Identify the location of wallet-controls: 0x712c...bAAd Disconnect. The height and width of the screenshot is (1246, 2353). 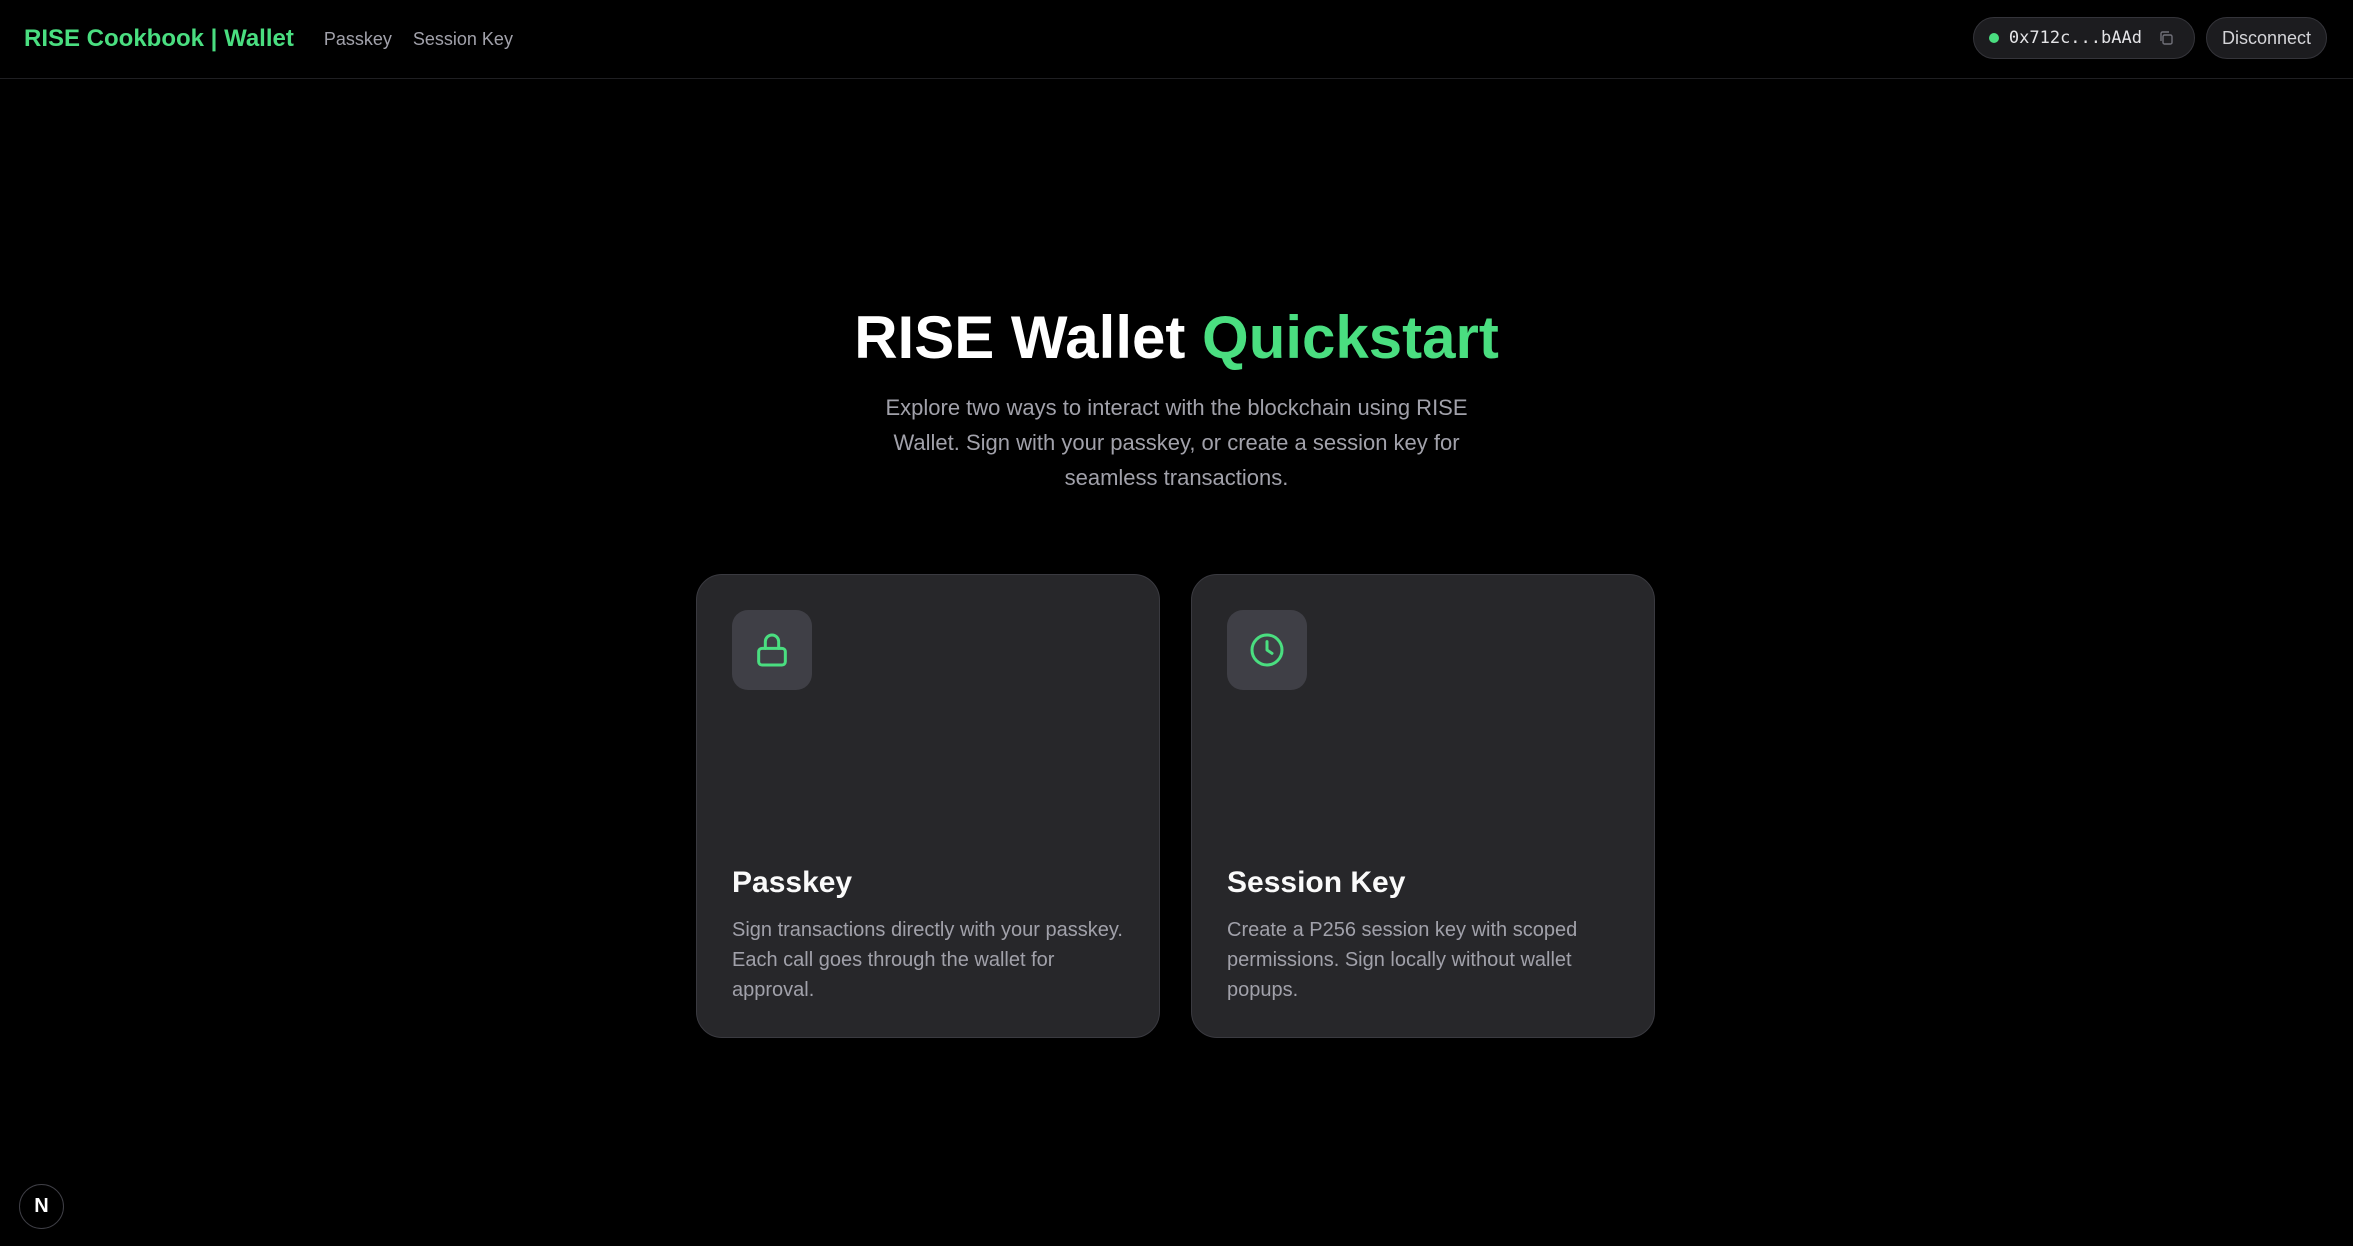
(2149, 38).